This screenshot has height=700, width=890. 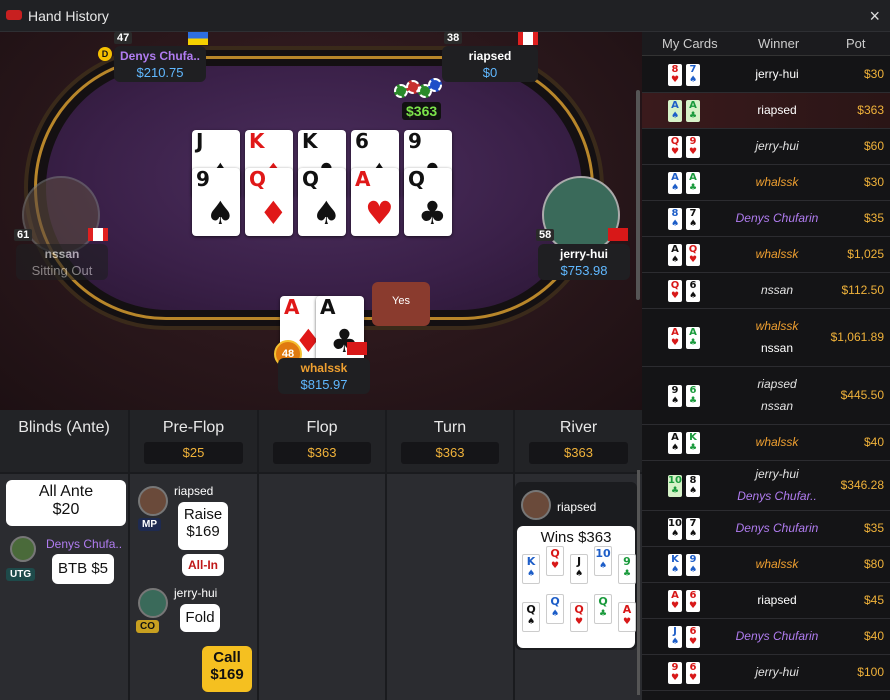 What do you see at coordinates (422, 111) in the screenshot?
I see `pot-amount: $363` at bounding box center [422, 111].